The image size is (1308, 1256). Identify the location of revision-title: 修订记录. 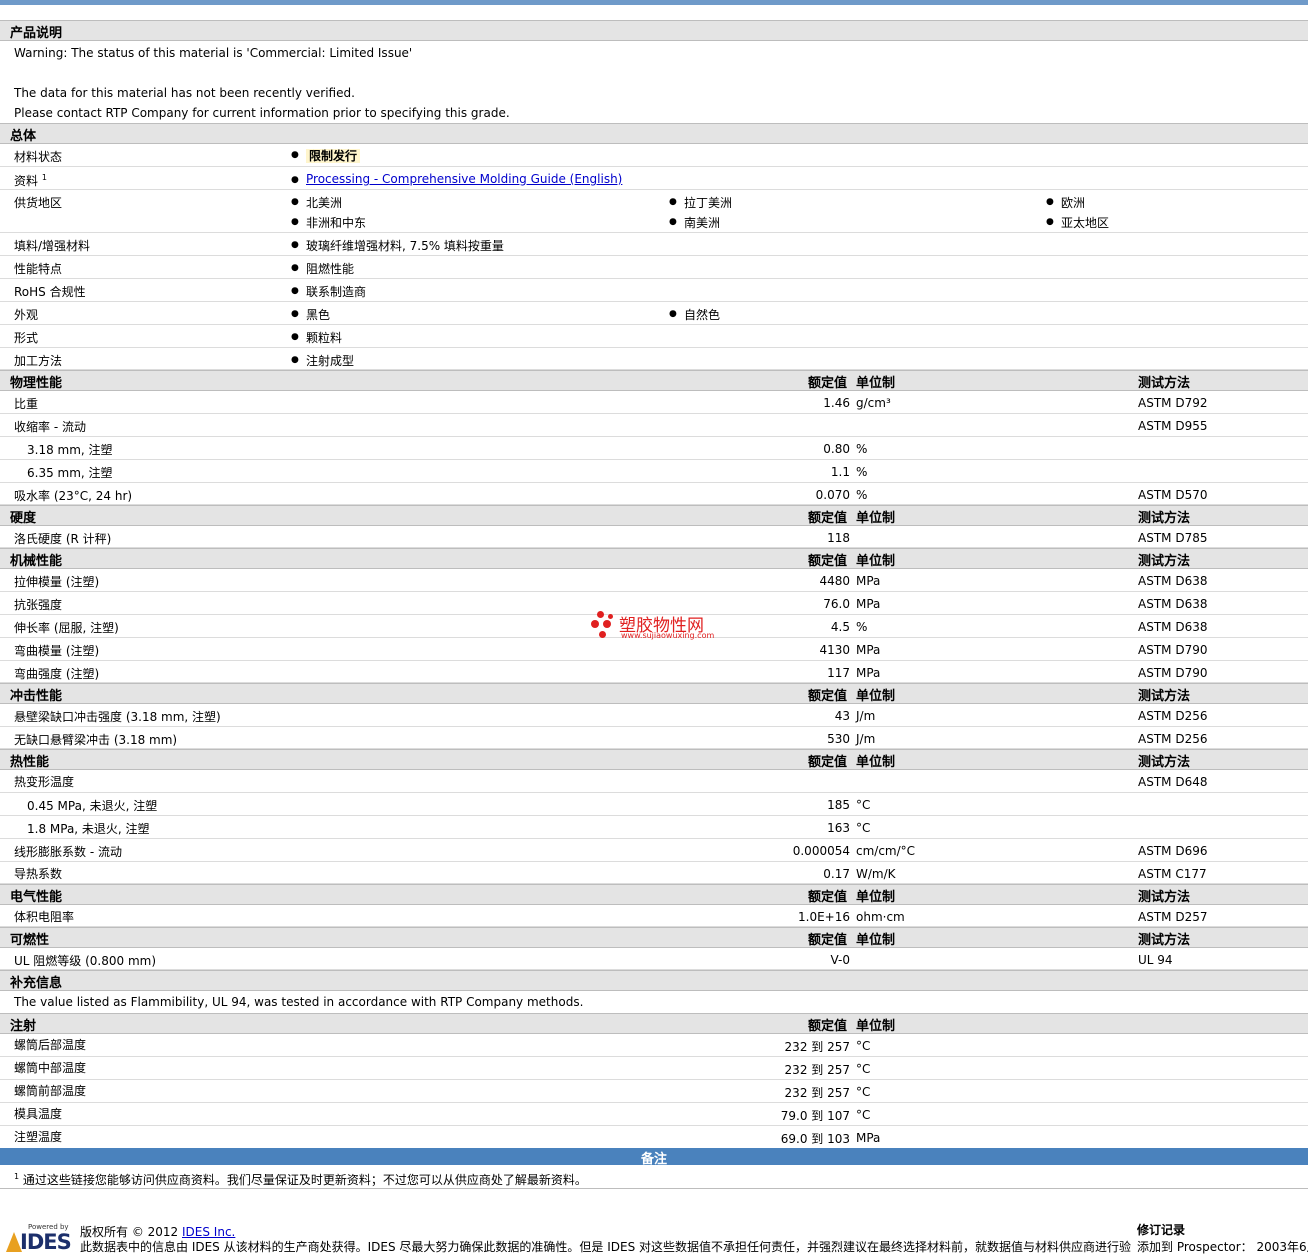
(1161, 1230).